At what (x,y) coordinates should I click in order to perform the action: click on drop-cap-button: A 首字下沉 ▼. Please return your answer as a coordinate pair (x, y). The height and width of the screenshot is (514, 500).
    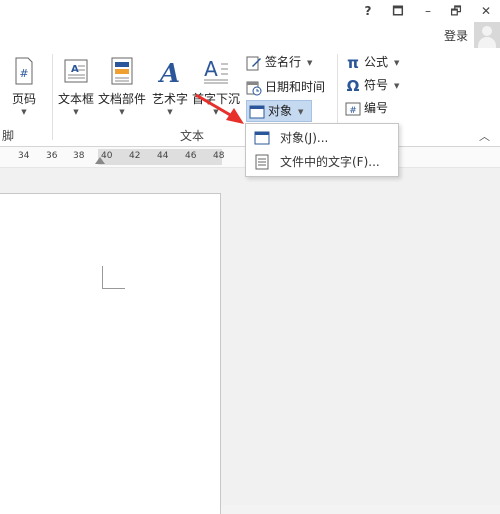
    Looking at the image, I should click on (216, 88).